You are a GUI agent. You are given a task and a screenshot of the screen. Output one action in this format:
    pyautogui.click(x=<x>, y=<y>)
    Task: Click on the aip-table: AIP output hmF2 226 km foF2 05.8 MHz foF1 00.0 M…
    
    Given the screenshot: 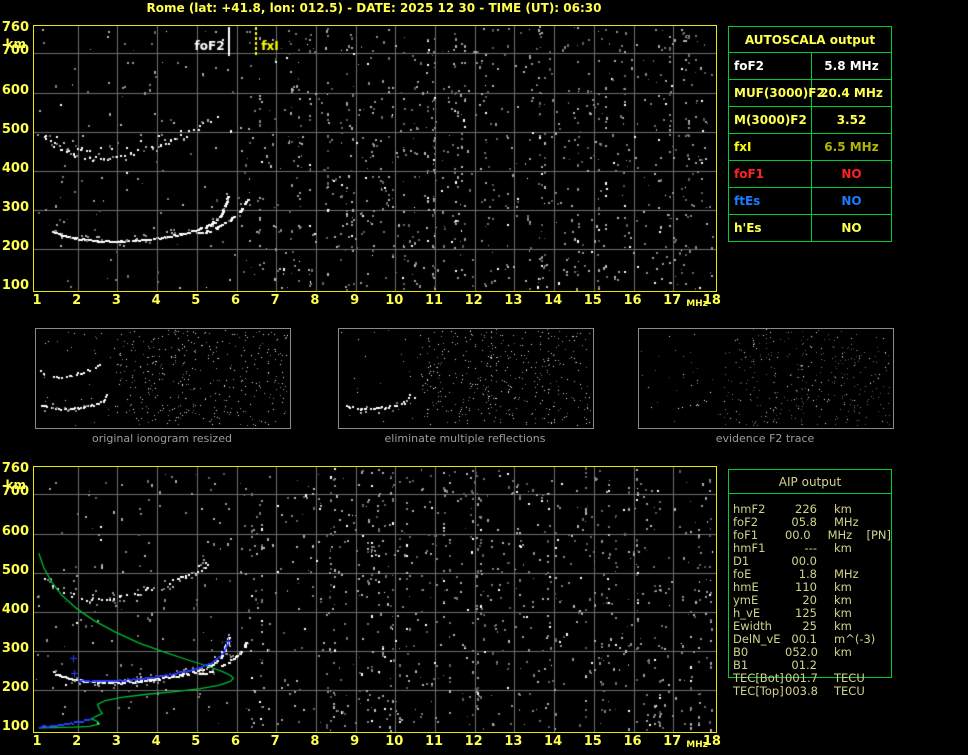 What is the action you would take?
    pyautogui.click(x=810, y=583)
    